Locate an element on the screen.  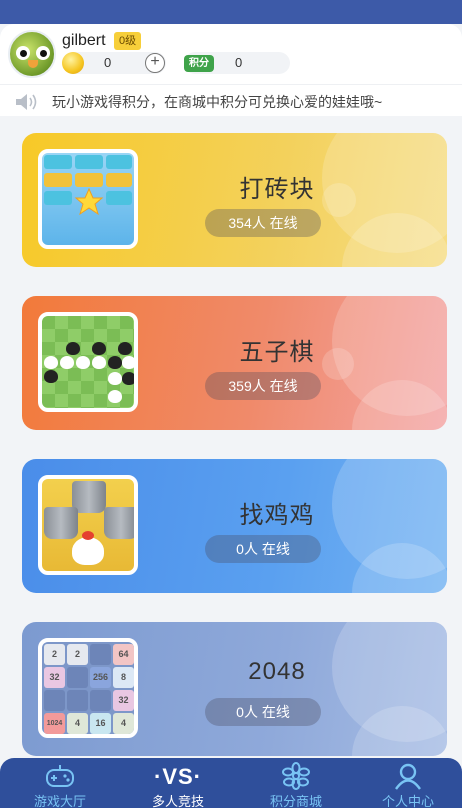
game-title: 找鸡鸡 is located at coordinates (277, 515).